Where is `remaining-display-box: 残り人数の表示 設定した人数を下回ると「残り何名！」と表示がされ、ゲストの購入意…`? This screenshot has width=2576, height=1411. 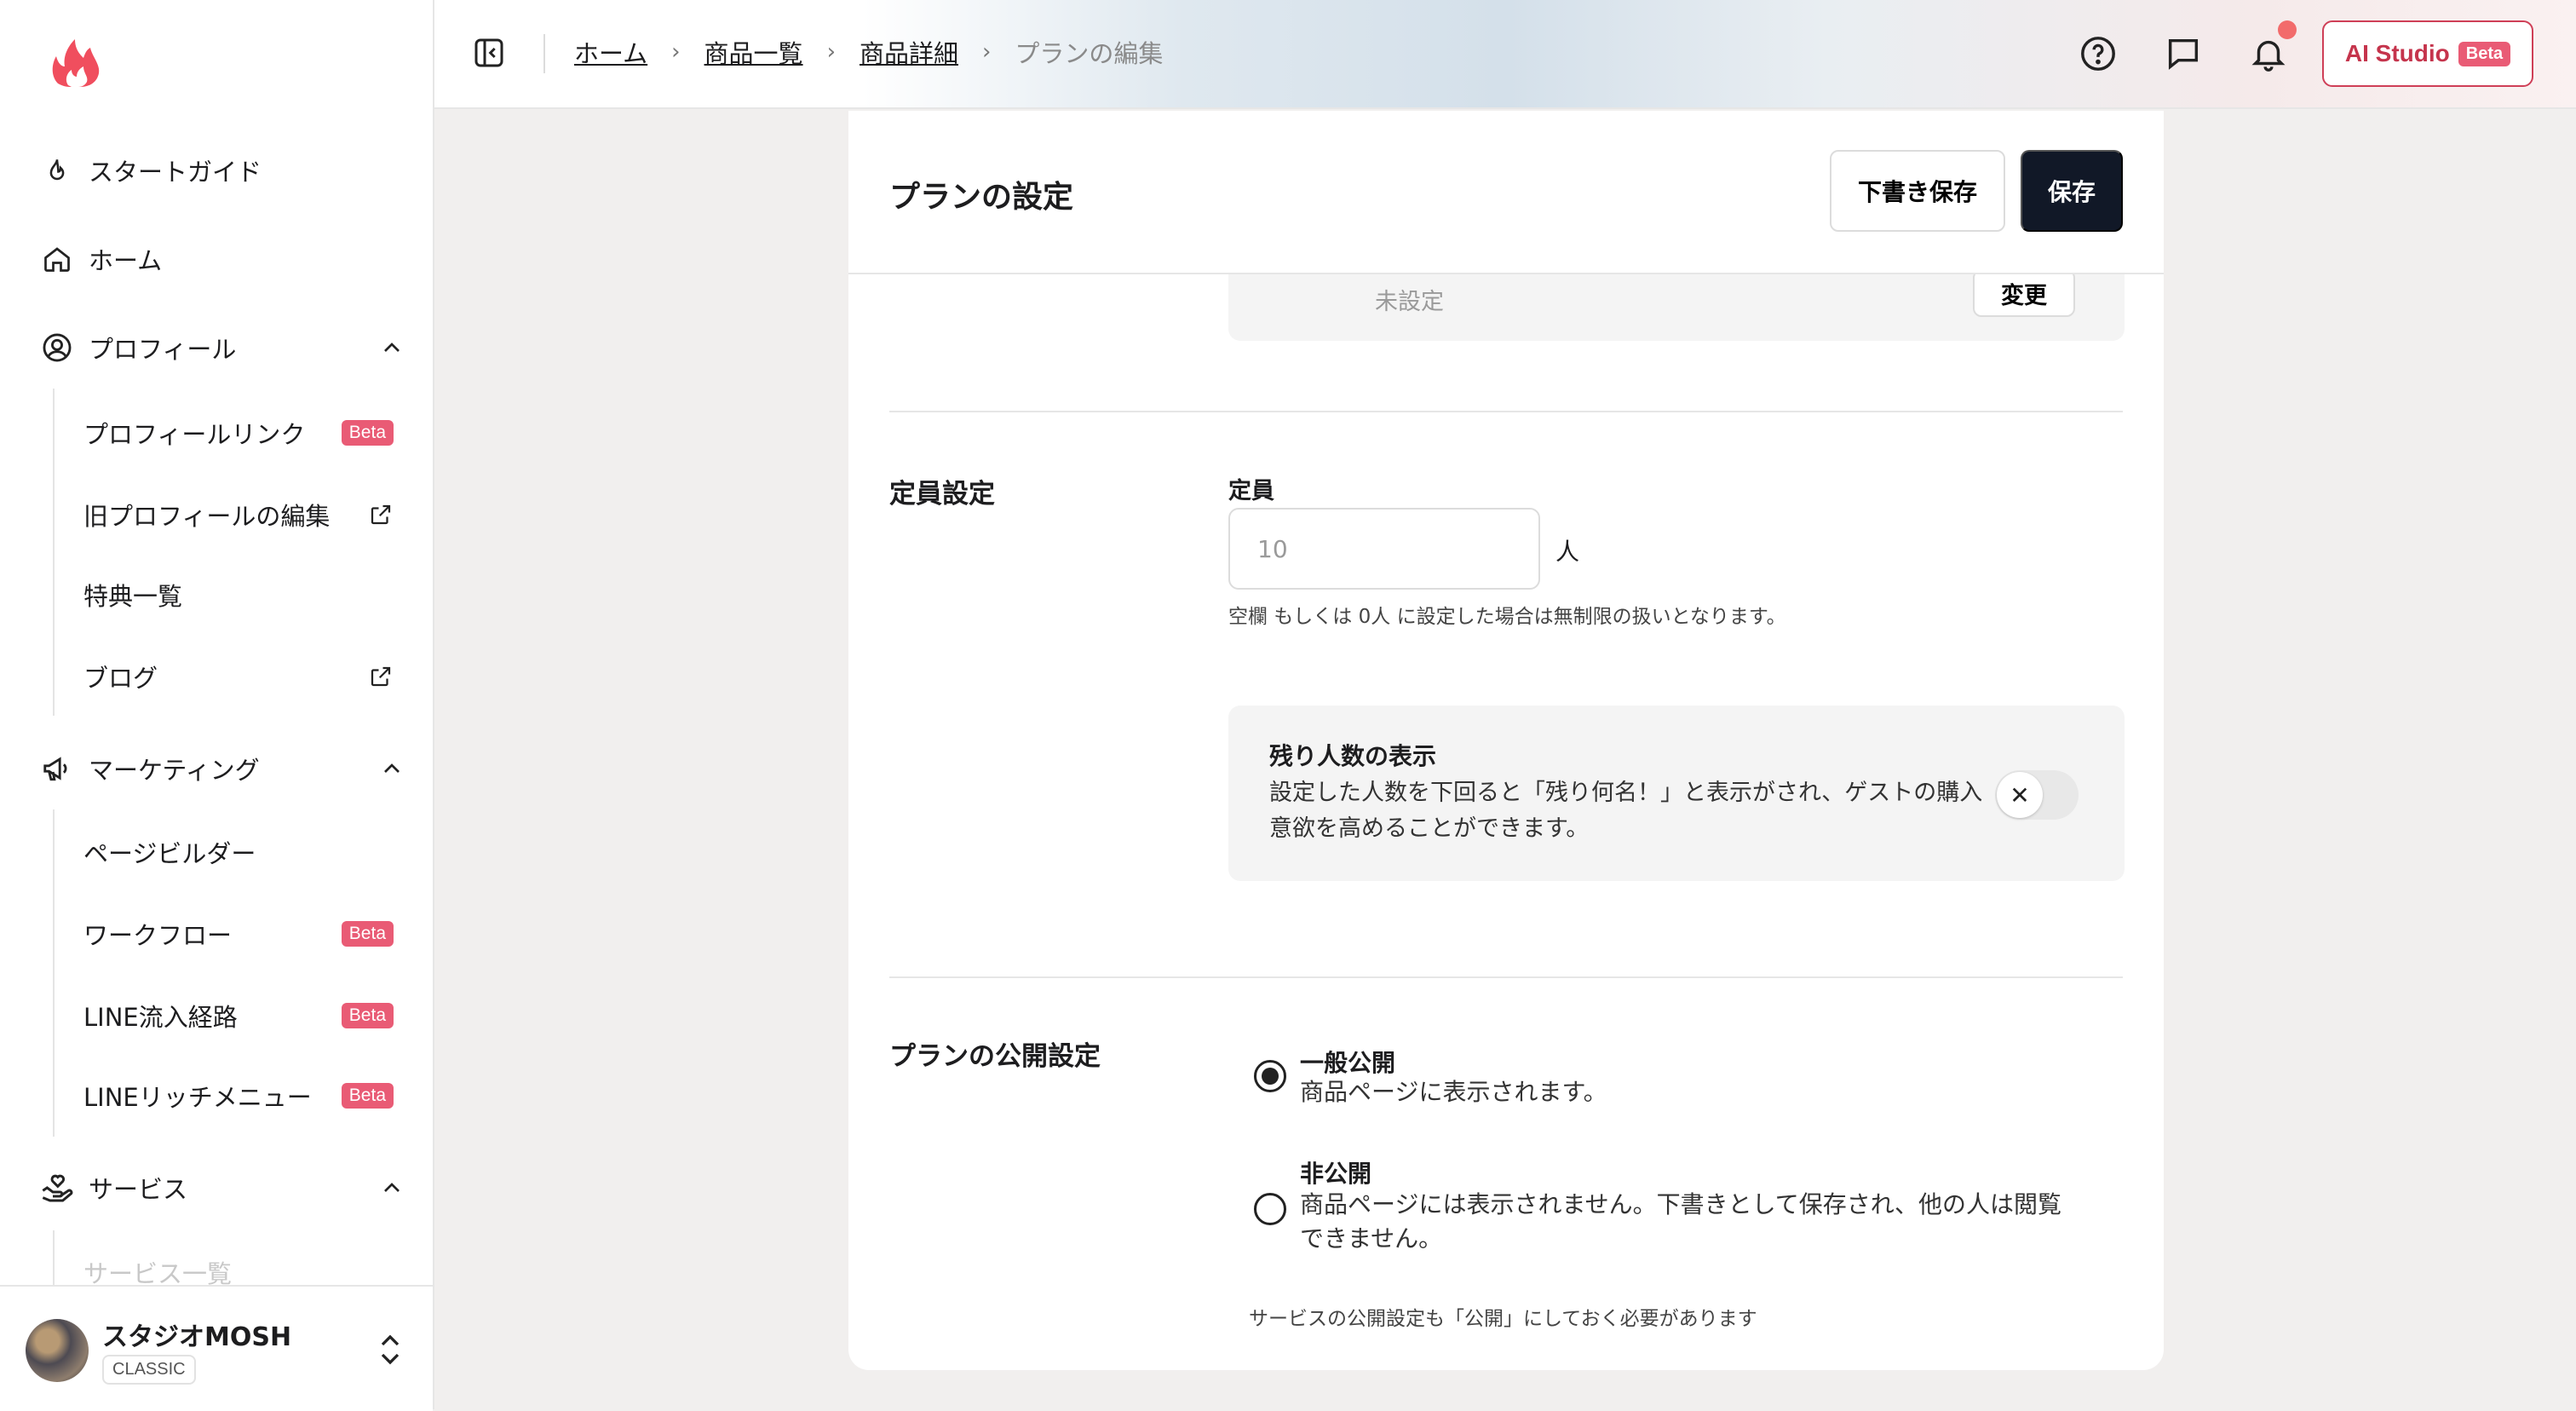
remaining-display-box: 残り人数の表示 設定した人数を下回ると「残り何名！」と表示がされ、ゲストの購入意… is located at coordinates (1677, 793).